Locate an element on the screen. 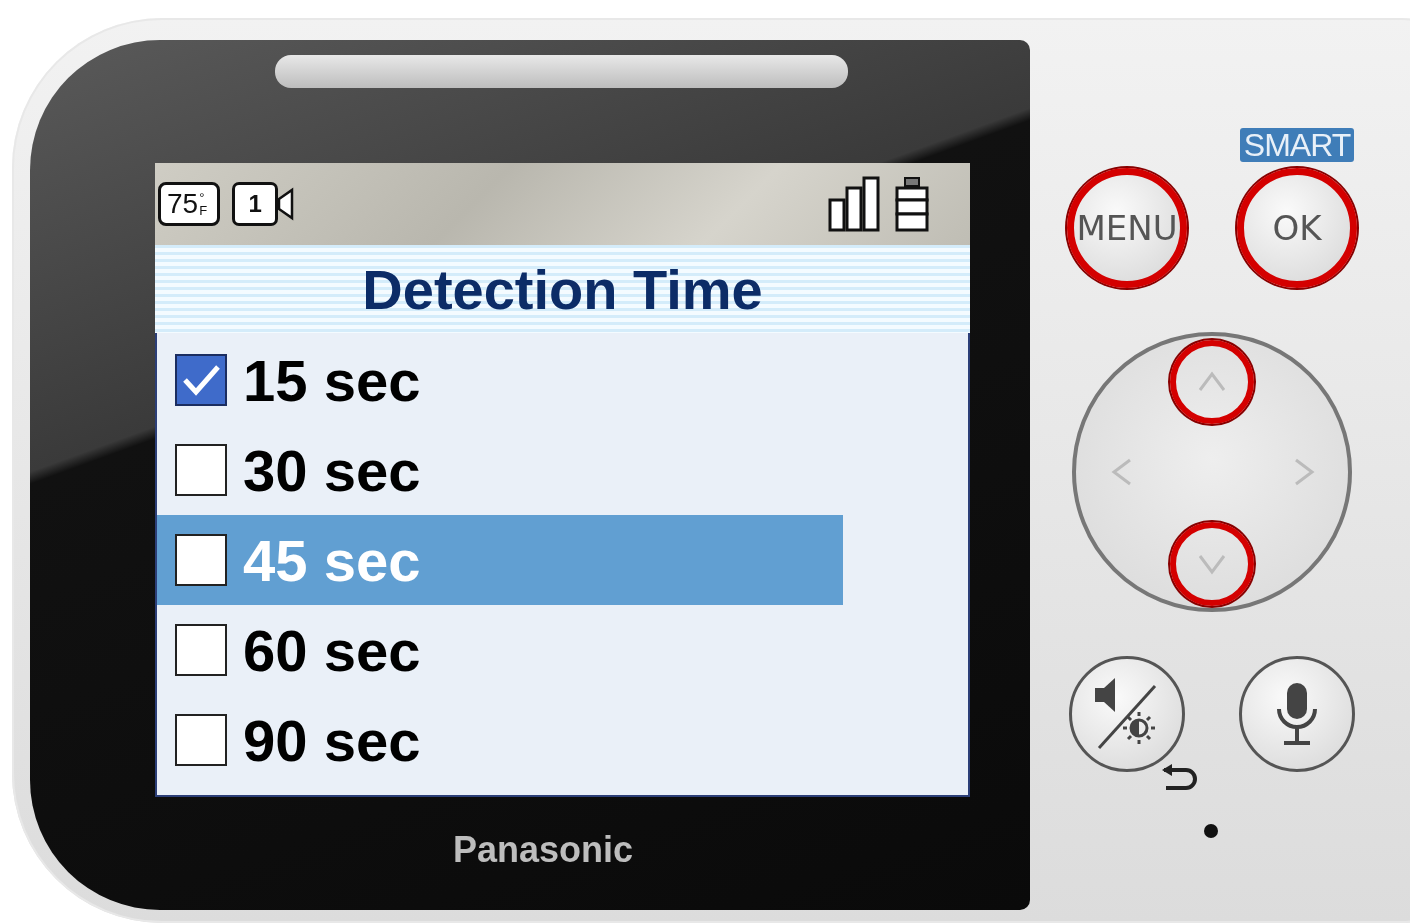 The width and height of the screenshot is (1410, 923). option-label: 30 sec is located at coordinates (332, 470).